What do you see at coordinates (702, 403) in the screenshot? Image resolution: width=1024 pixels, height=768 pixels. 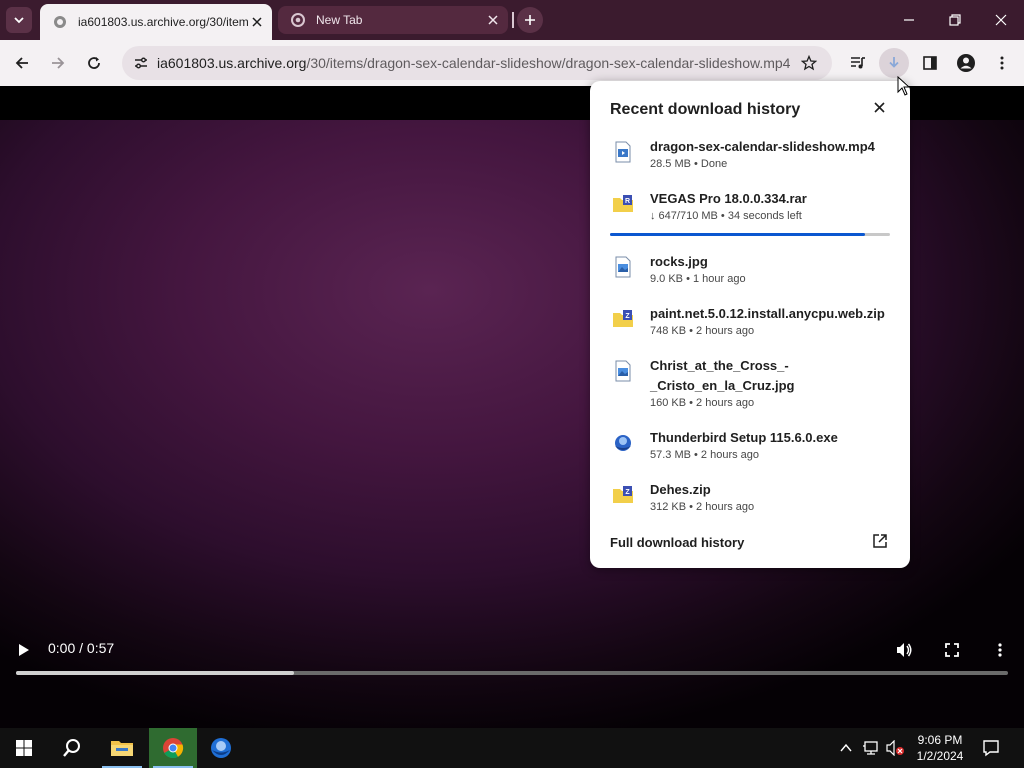 I see `download-status: 160 KB • 2 hours ago` at bounding box center [702, 403].